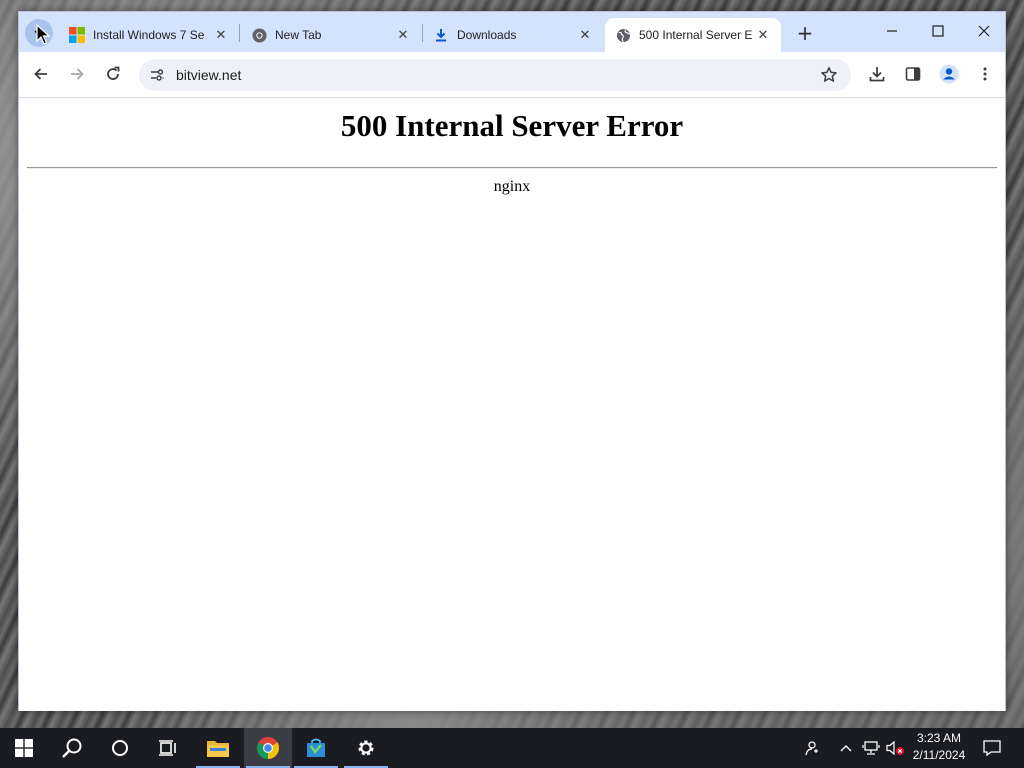  I want to click on tab-separator, so click(239, 33).